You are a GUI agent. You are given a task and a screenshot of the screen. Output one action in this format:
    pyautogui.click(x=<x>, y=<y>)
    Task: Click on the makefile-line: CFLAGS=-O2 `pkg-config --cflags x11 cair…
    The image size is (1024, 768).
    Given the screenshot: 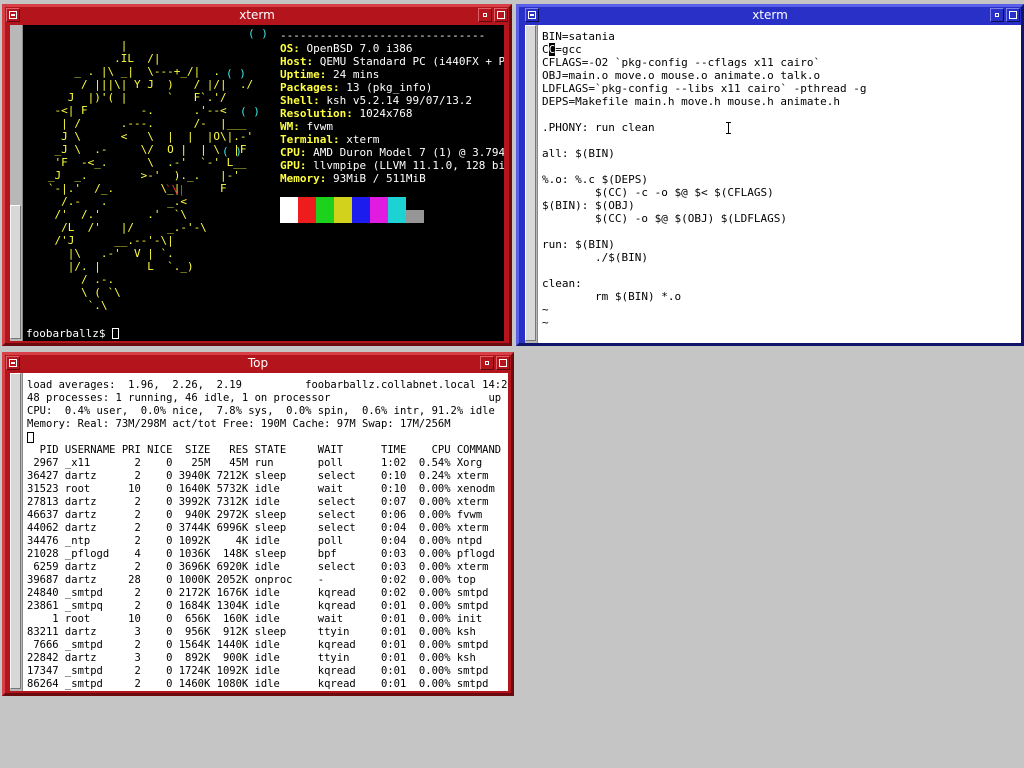 What is the action you would take?
    pyautogui.click(x=681, y=62)
    